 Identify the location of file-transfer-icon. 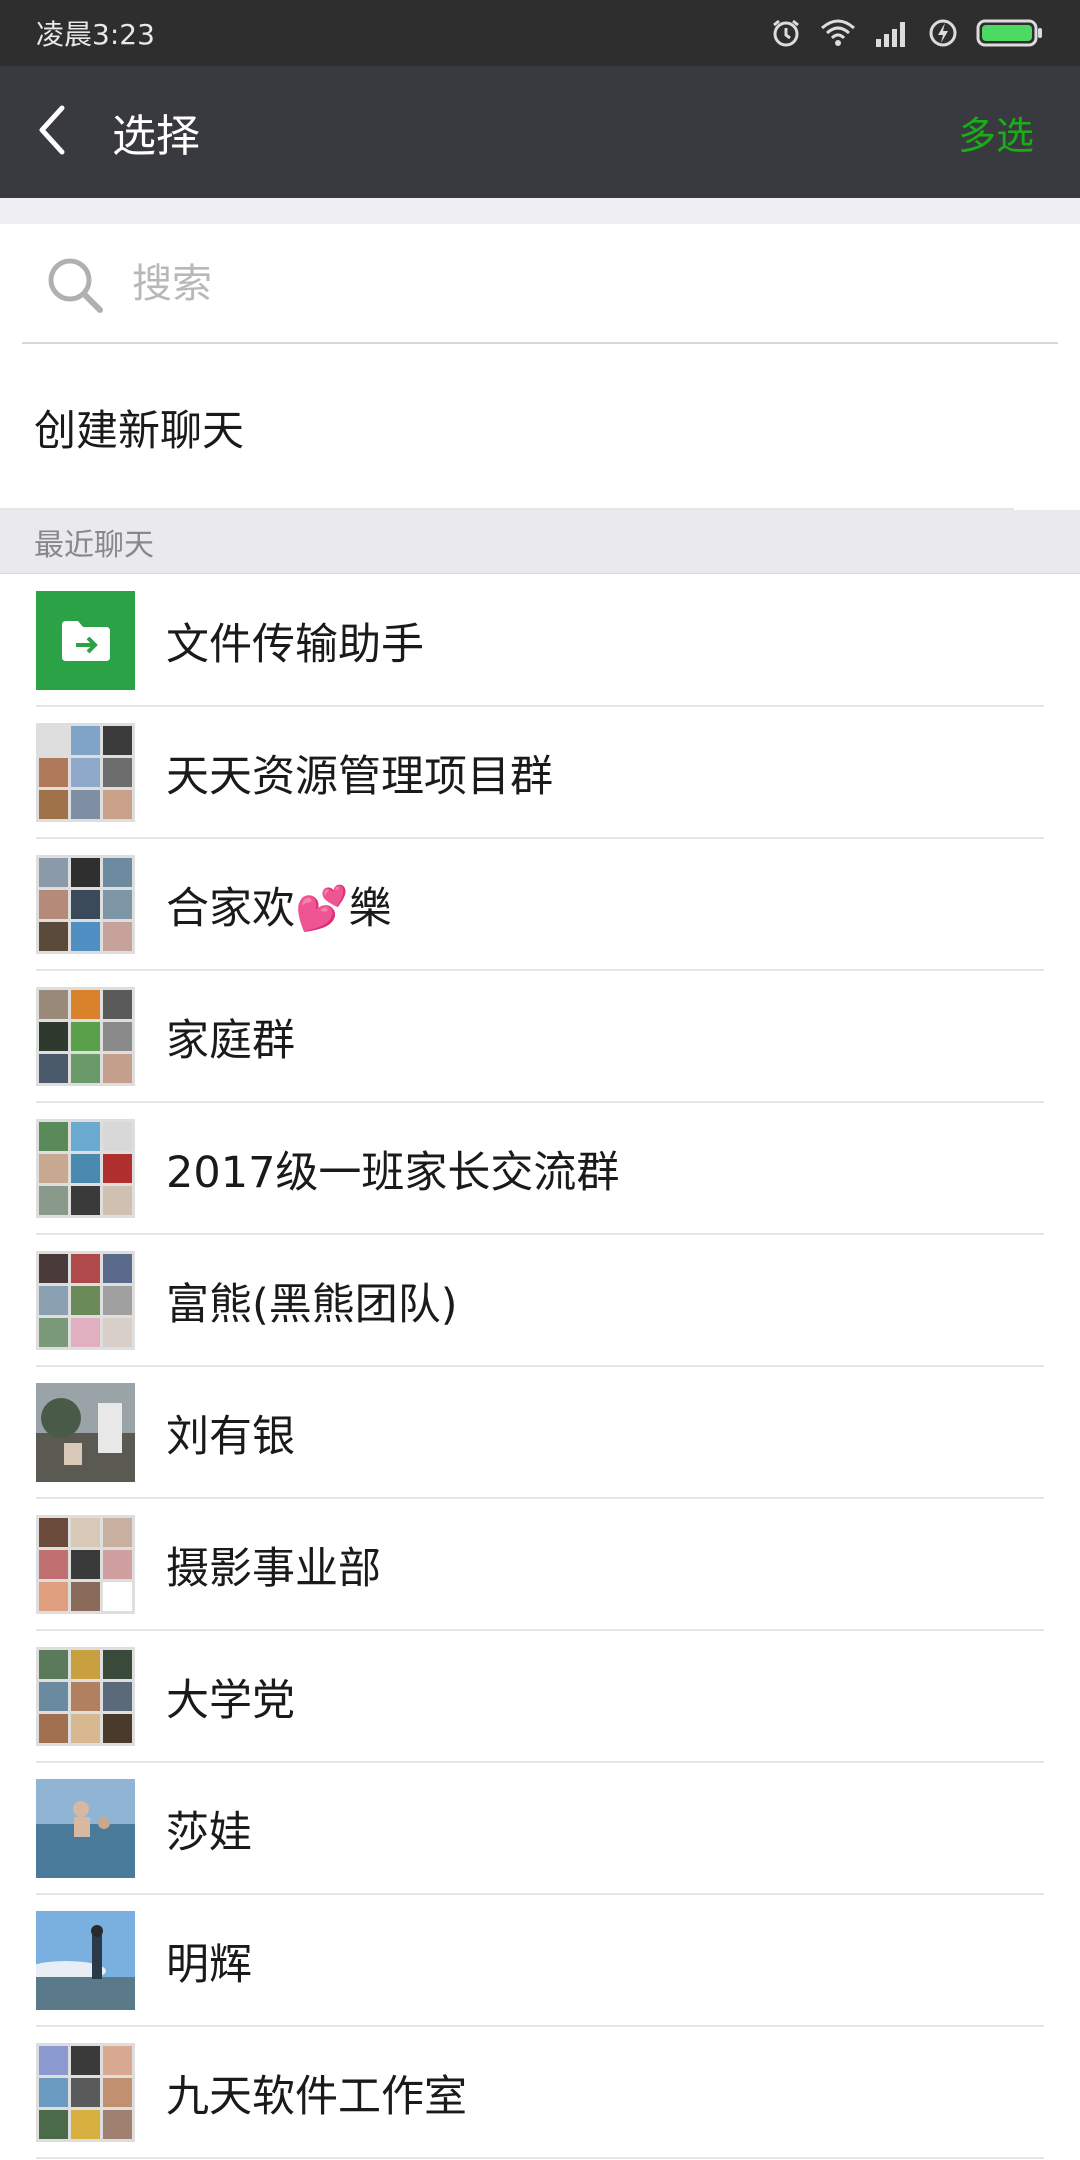
(85, 640).